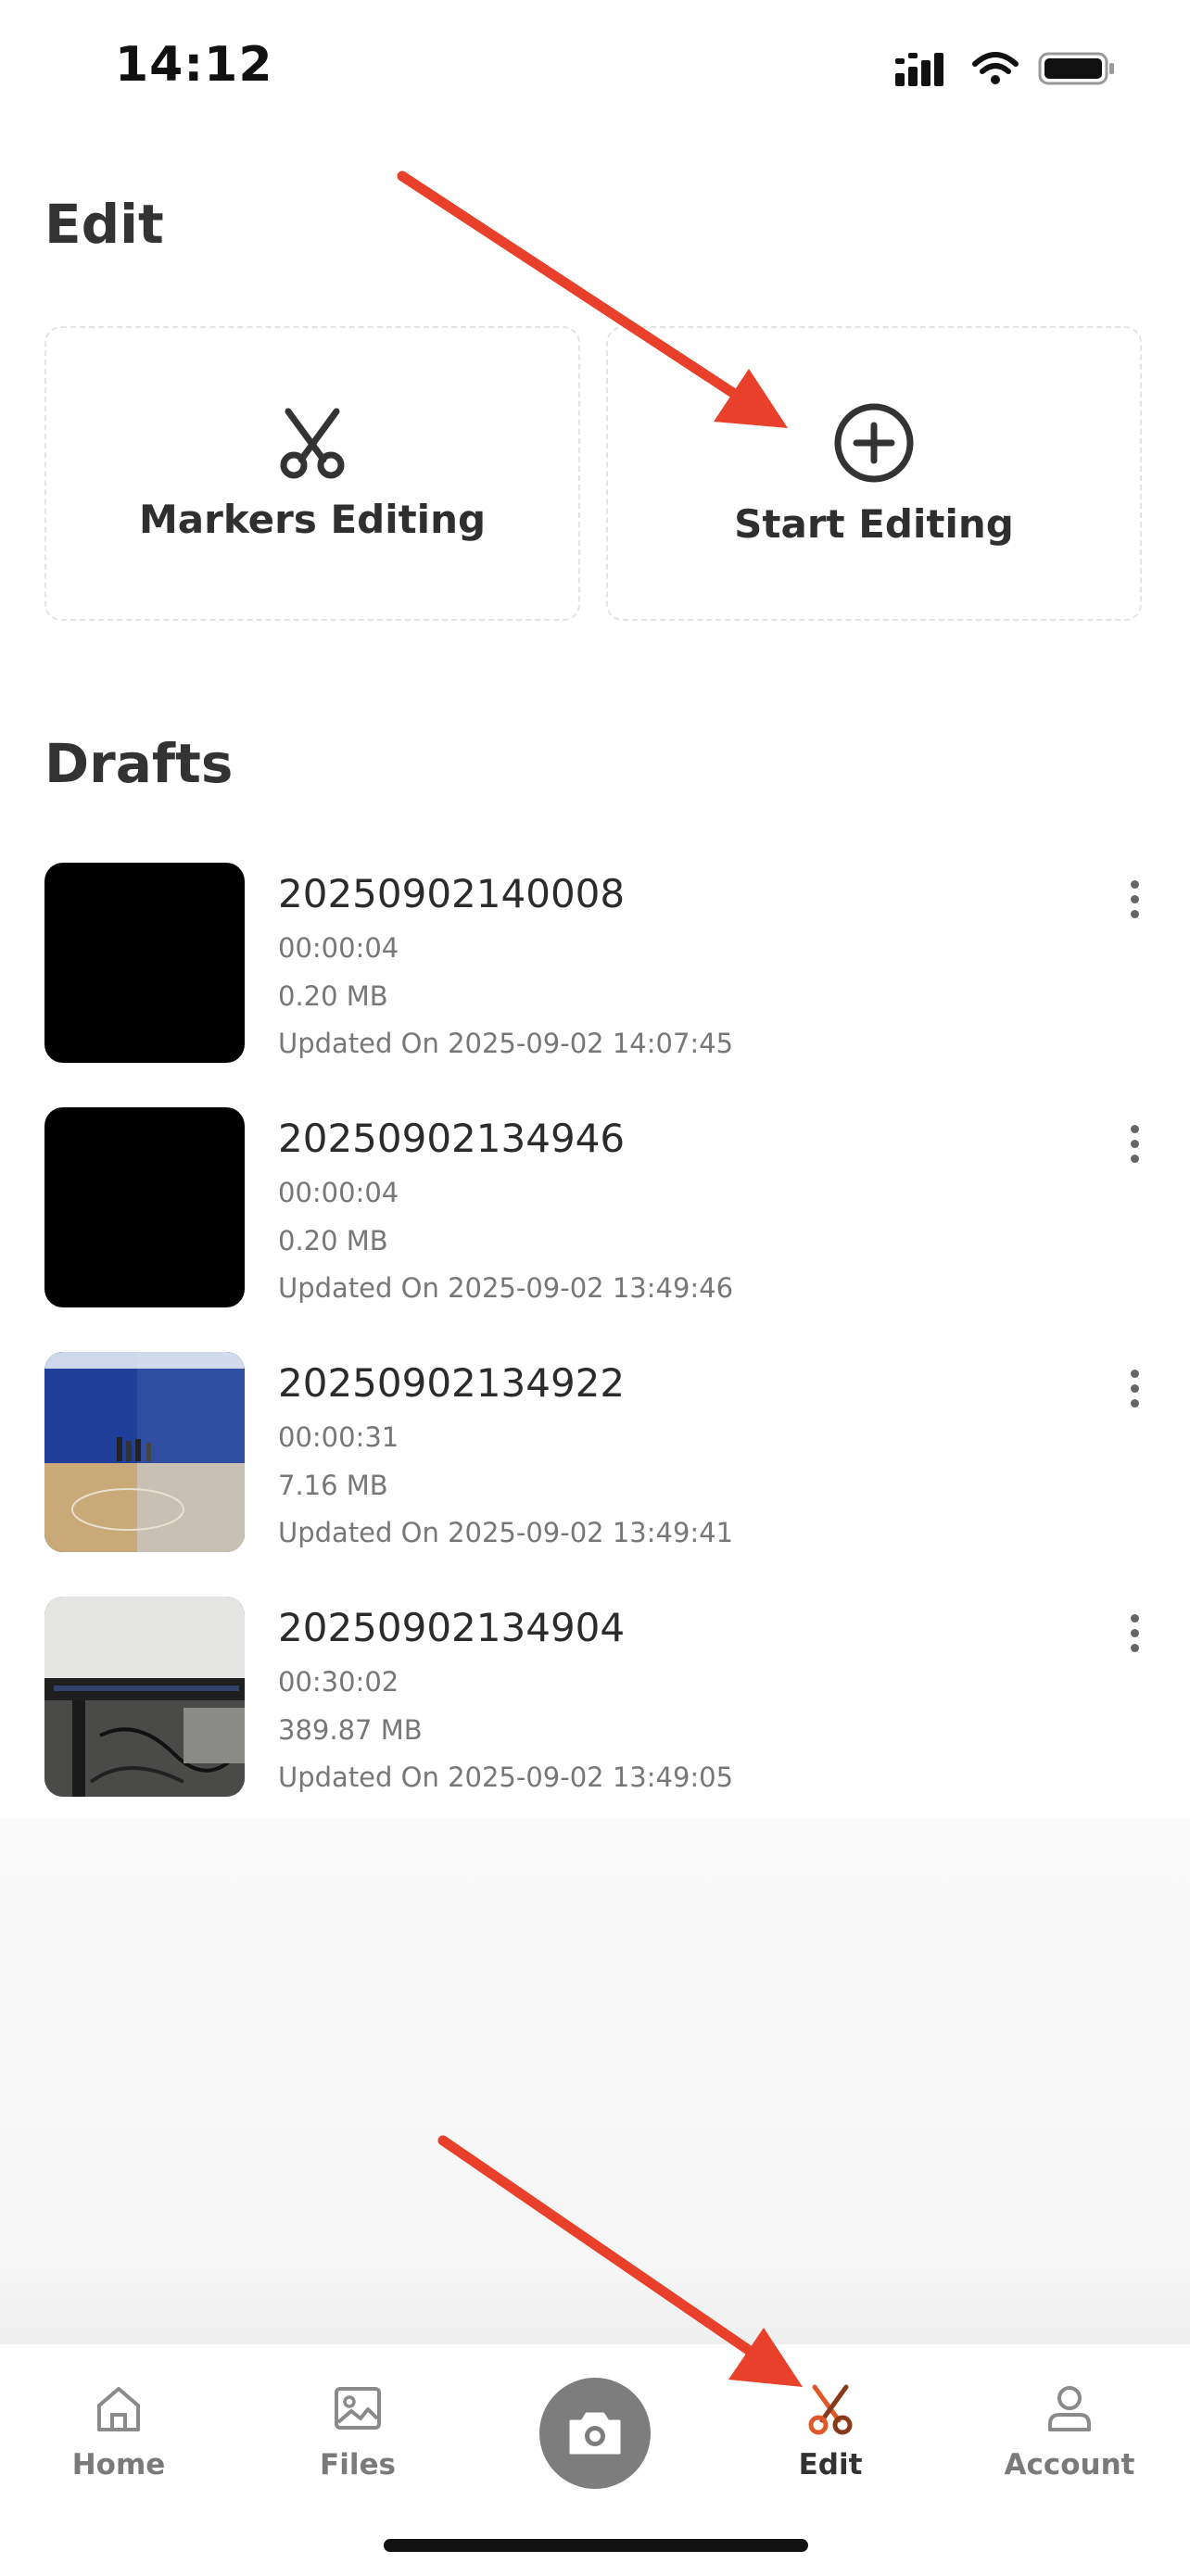 This screenshot has height=2576, width=1190. Describe the element at coordinates (452, 893) in the screenshot. I see `draft-name: 20250902140008` at that location.